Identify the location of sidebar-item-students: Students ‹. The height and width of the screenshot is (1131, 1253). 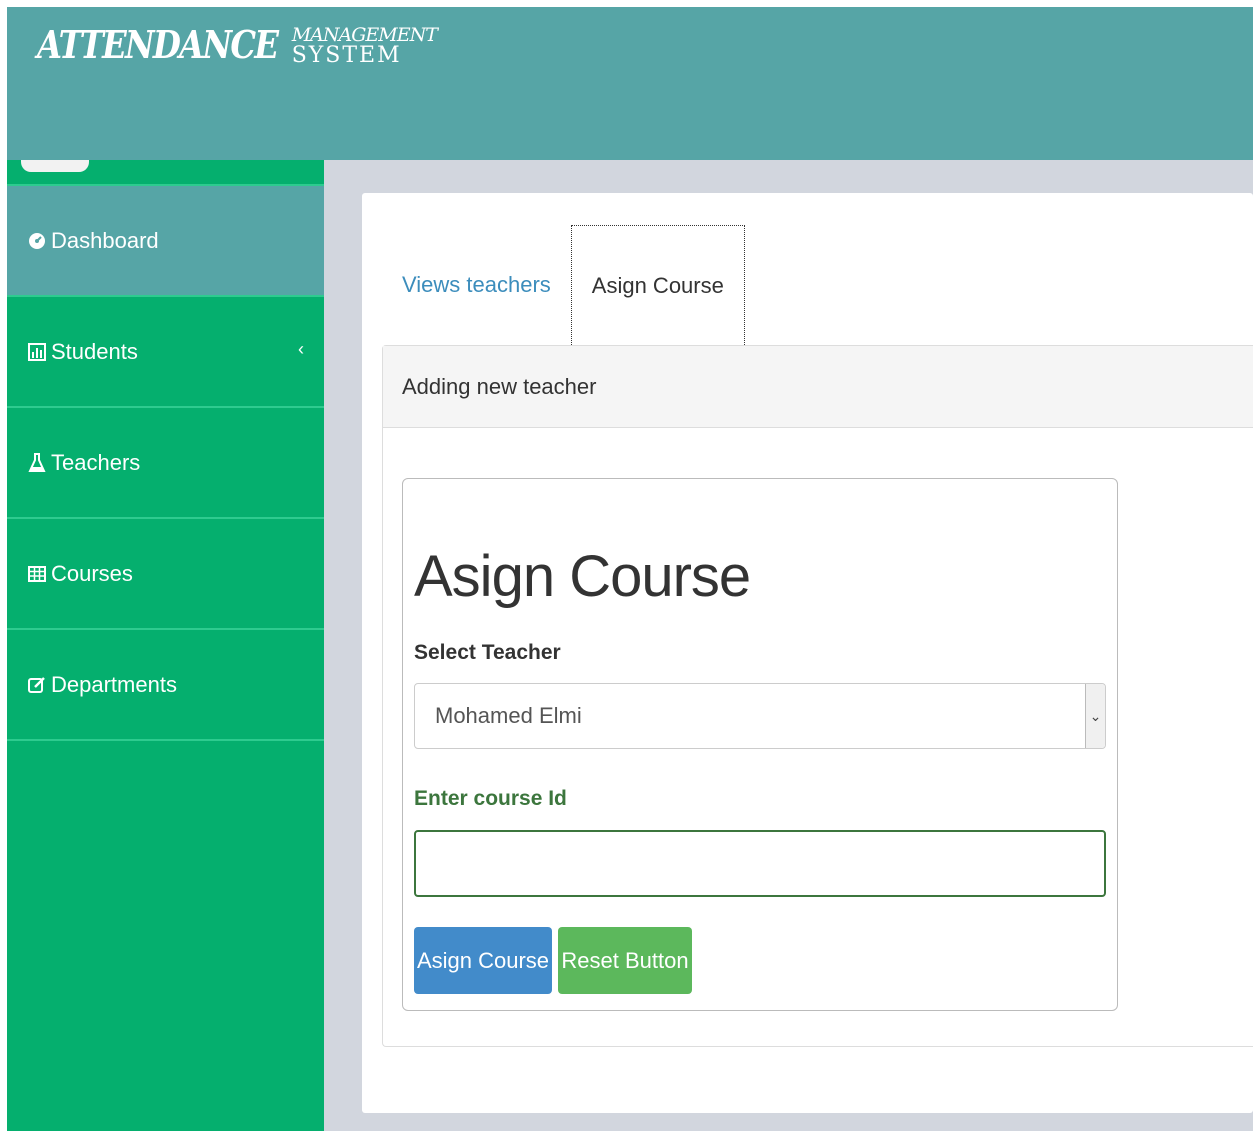
(165, 352).